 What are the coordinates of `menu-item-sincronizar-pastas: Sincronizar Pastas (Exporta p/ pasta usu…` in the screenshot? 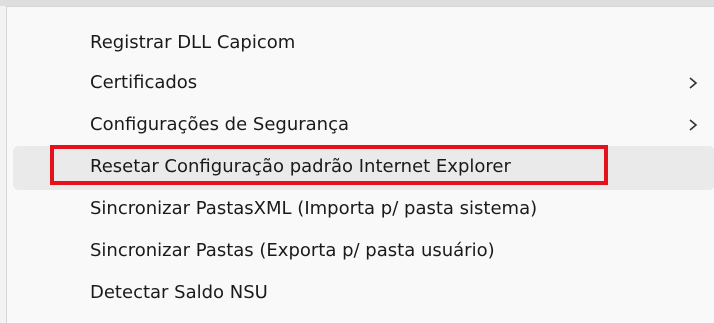 It's located at (363, 252).